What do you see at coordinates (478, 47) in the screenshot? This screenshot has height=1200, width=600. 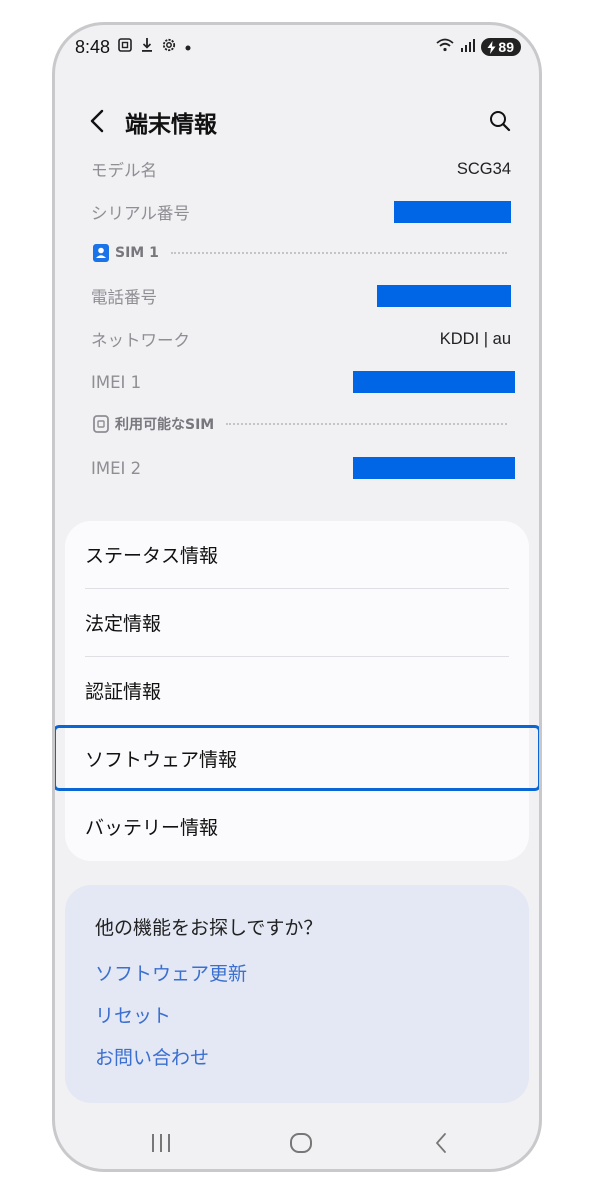 I see `status-right: 89` at bounding box center [478, 47].